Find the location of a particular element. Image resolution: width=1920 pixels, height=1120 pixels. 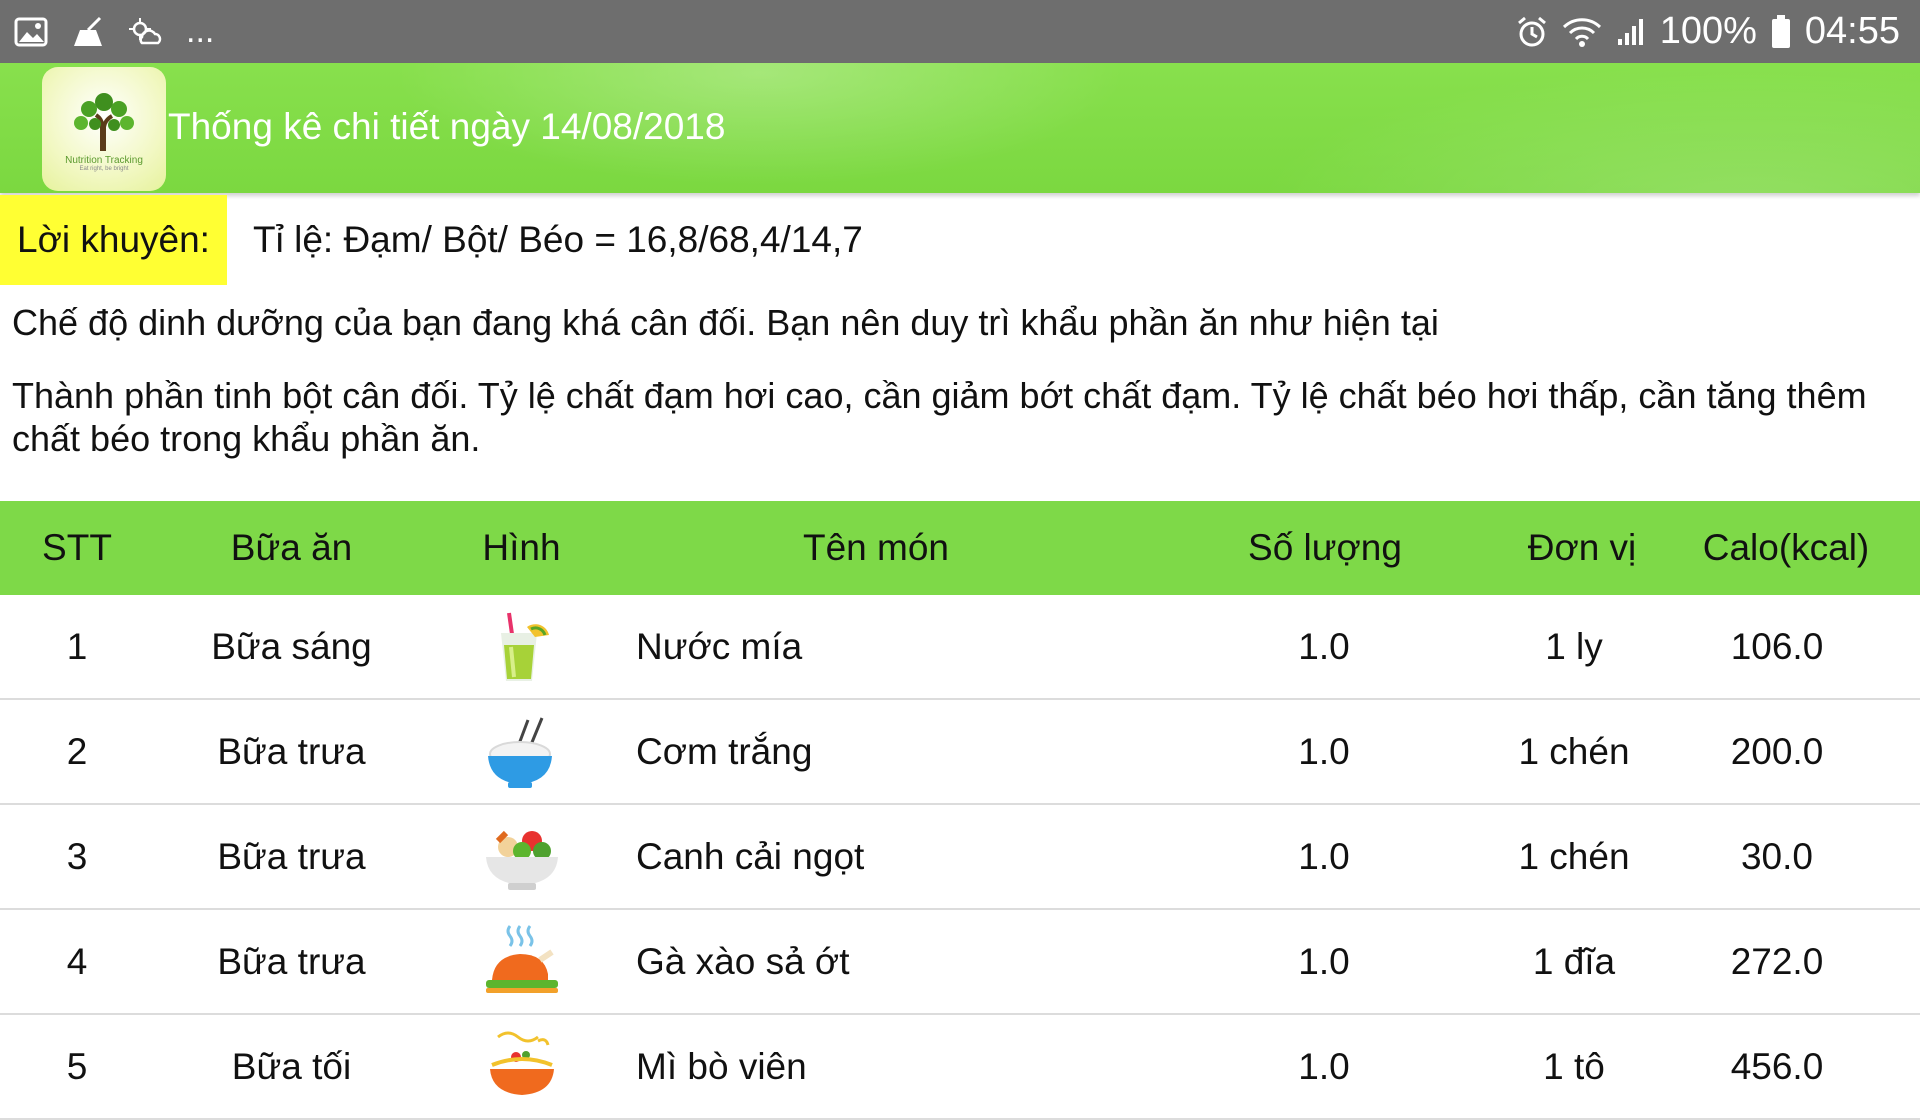

juice-glass-icon is located at coordinates (524, 646).